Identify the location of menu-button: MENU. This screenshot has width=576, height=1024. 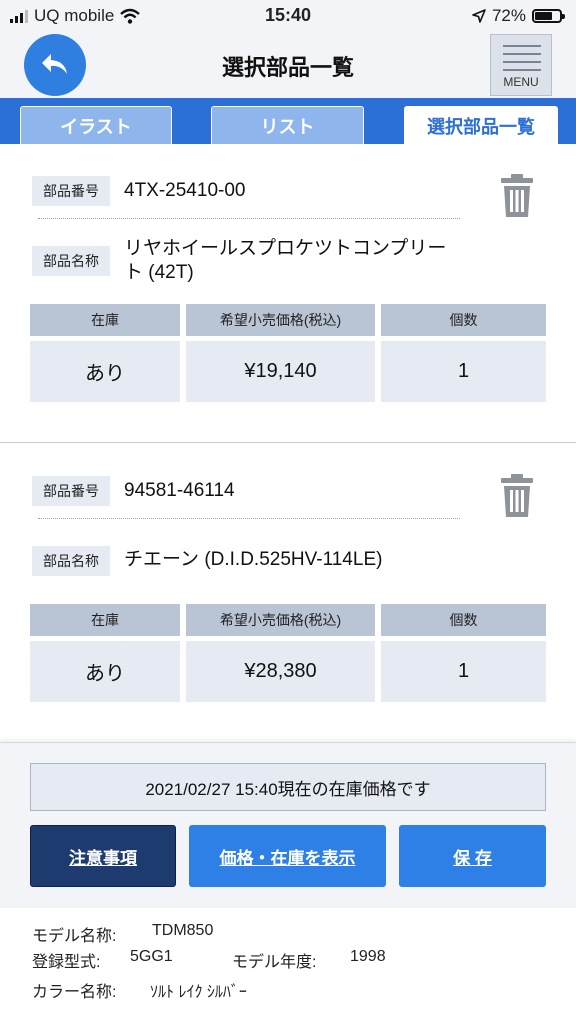
(521, 65).